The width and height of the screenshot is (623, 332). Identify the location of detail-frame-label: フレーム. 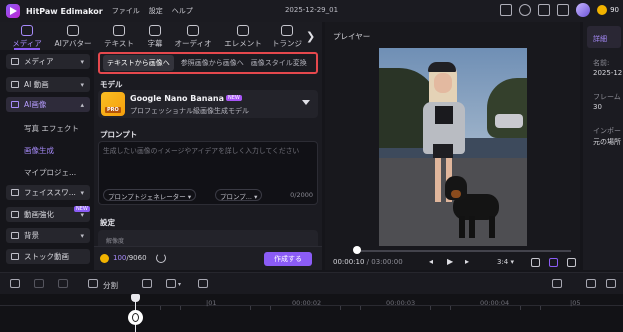
(607, 97).